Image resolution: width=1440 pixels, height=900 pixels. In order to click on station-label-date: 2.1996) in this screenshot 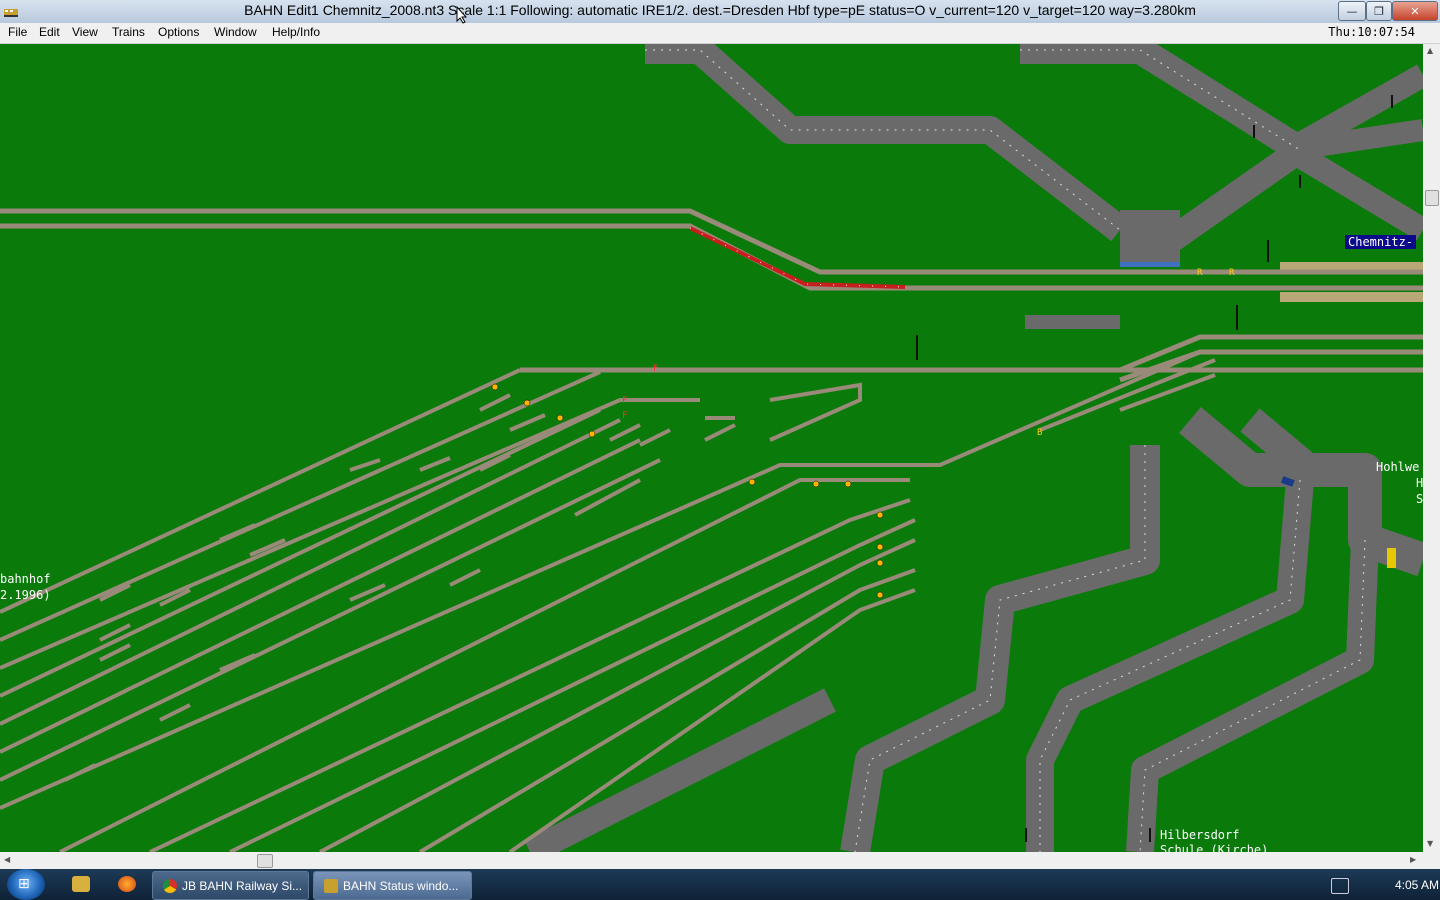, I will do `click(25, 595)`.